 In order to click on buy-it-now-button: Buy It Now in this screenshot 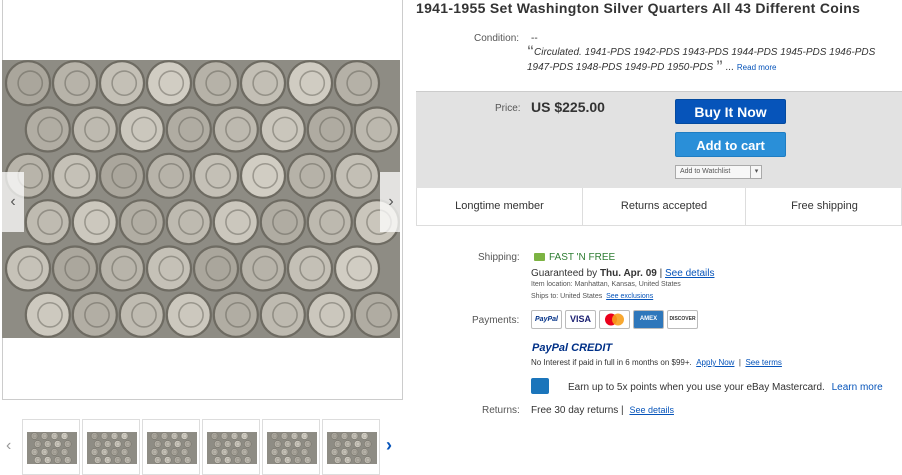, I will do `click(730, 111)`.